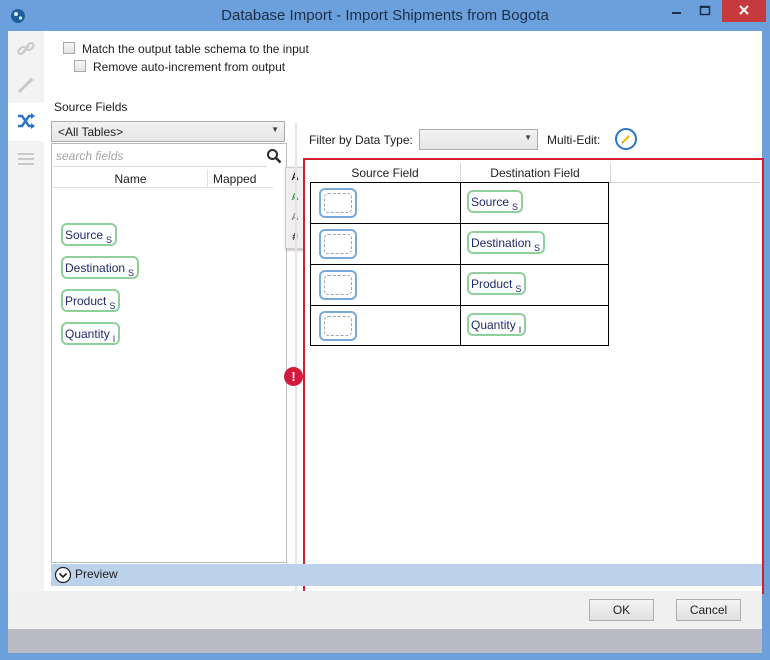  Describe the element at coordinates (91, 132) in the screenshot. I see `table-select-value: <All Tables>` at that location.